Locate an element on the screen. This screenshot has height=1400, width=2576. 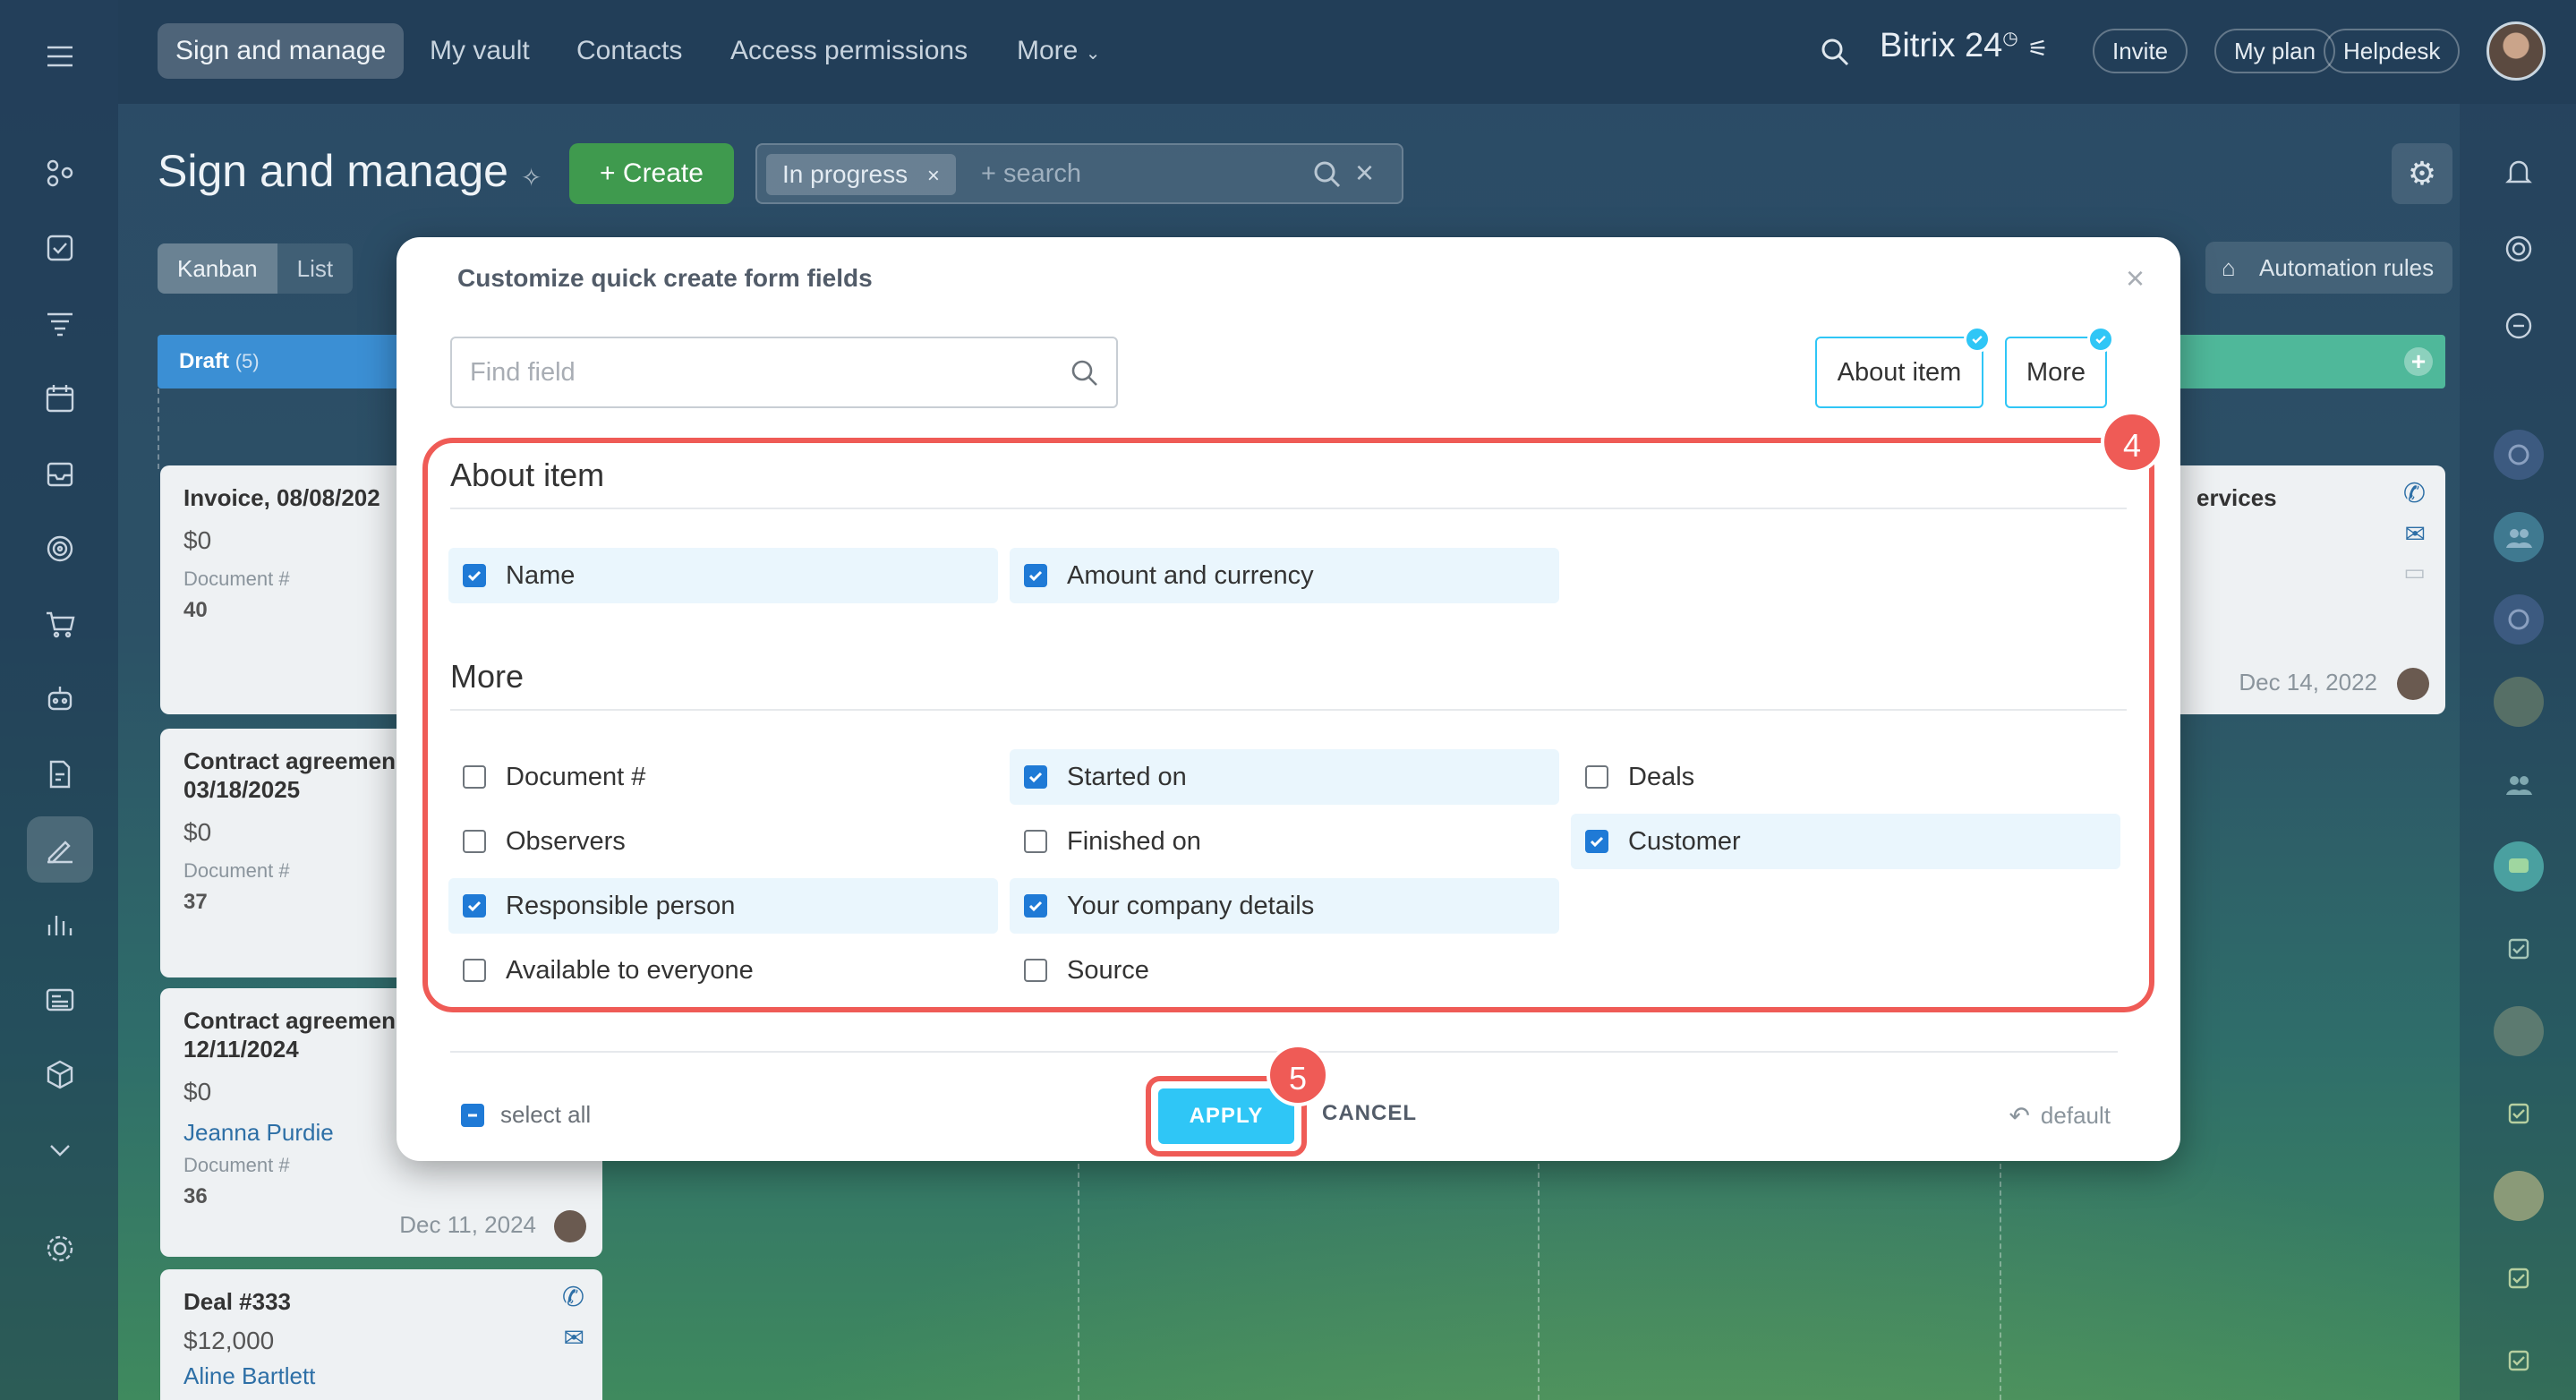
my-plan-button: My plan is located at coordinates (2275, 51).